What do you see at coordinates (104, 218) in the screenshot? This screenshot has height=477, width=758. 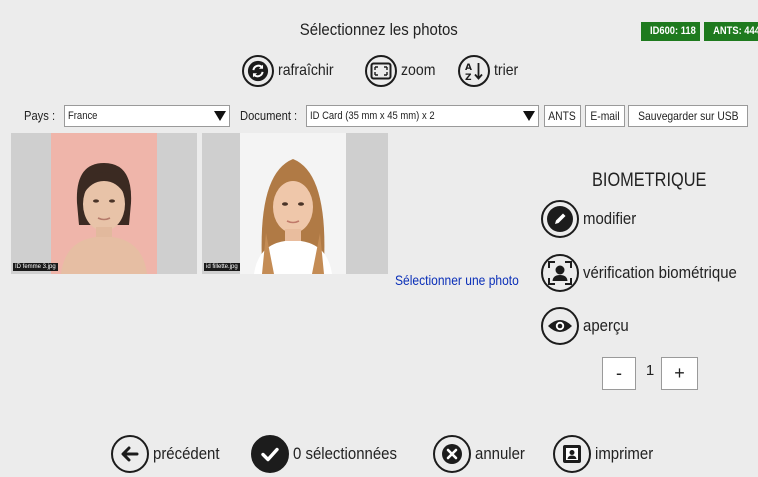 I see `woman-portrait-image` at bounding box center [104, 218].